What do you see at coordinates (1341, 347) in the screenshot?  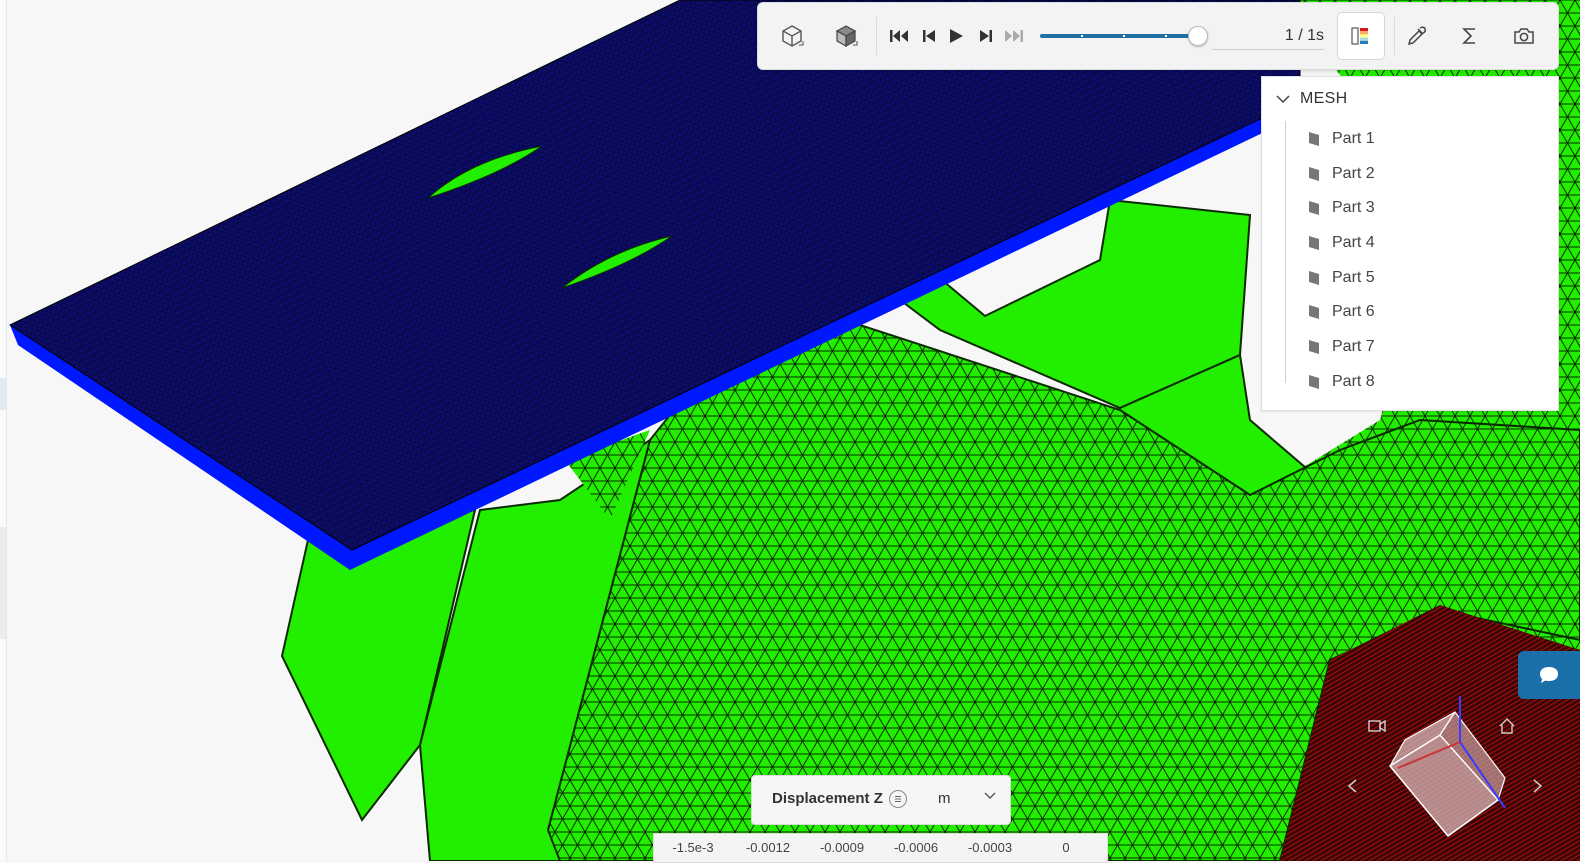 I see `tree-item-part-7: Part 7` at bounding box center [1341, 347].